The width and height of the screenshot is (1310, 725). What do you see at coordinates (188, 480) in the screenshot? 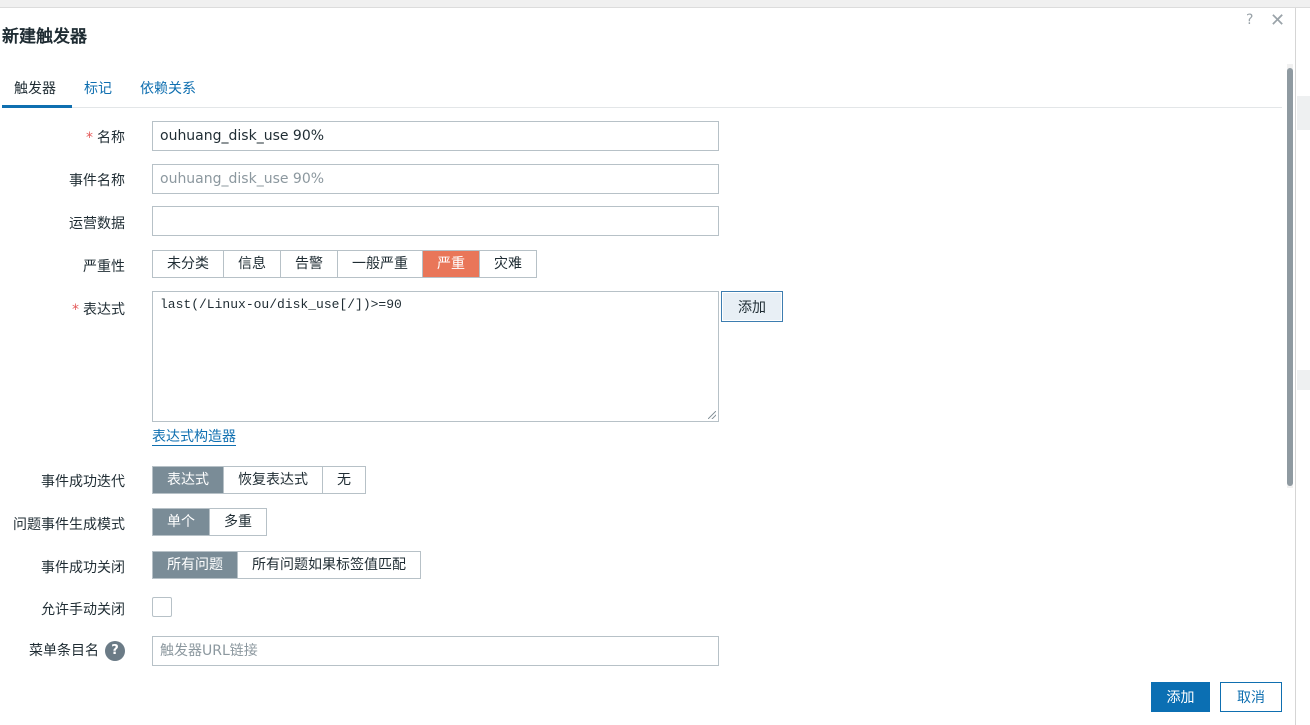
I see `ok-event-expression: 表达式` at bounding box center [188, 480].